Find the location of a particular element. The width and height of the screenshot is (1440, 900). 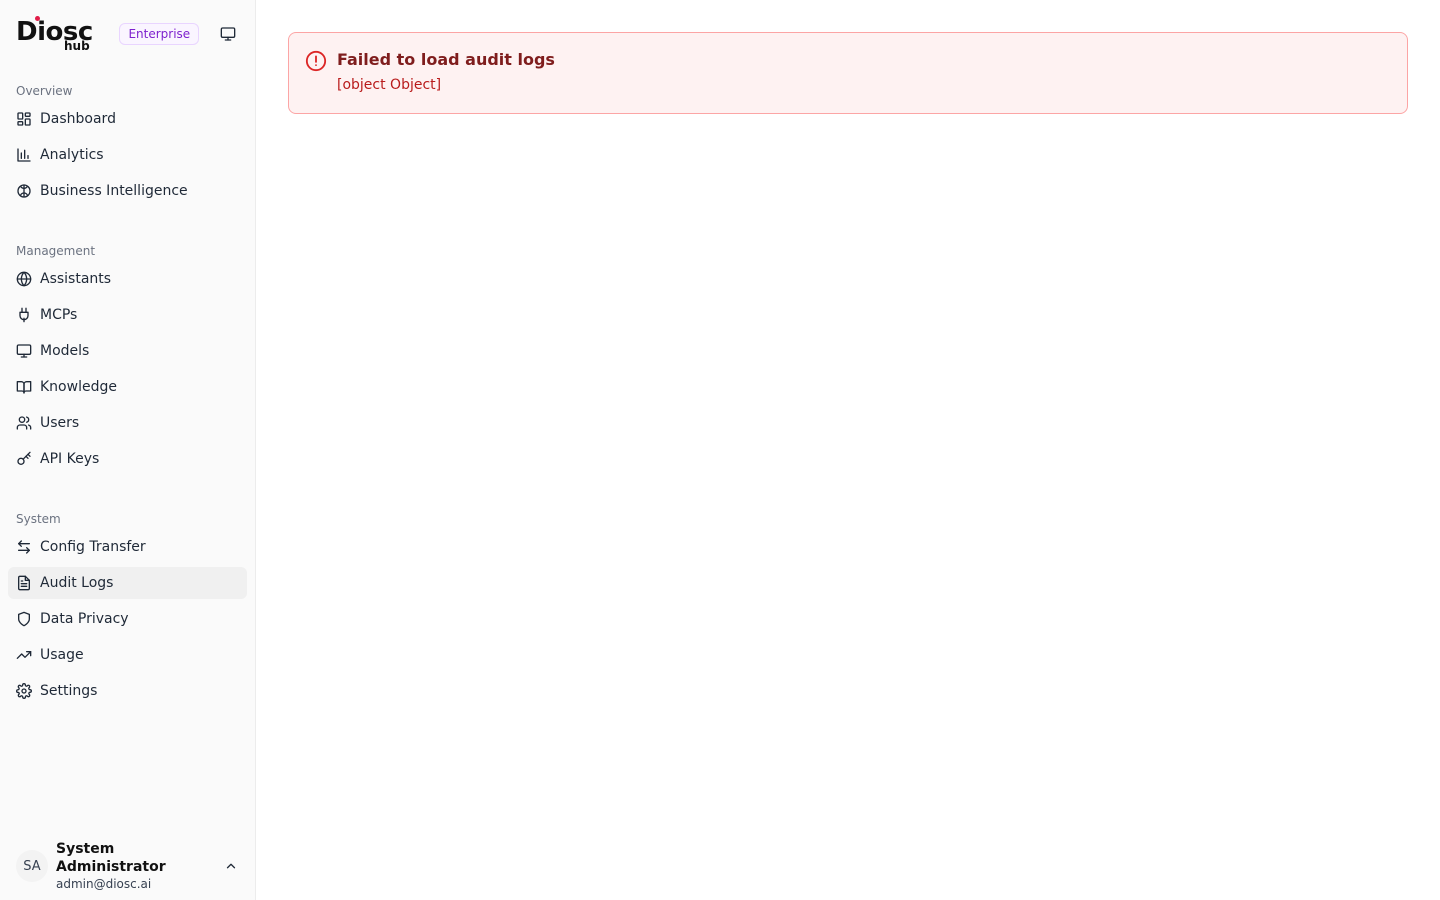

sidebar-item-label: Data Privacy is located at coordinates (84, 619).